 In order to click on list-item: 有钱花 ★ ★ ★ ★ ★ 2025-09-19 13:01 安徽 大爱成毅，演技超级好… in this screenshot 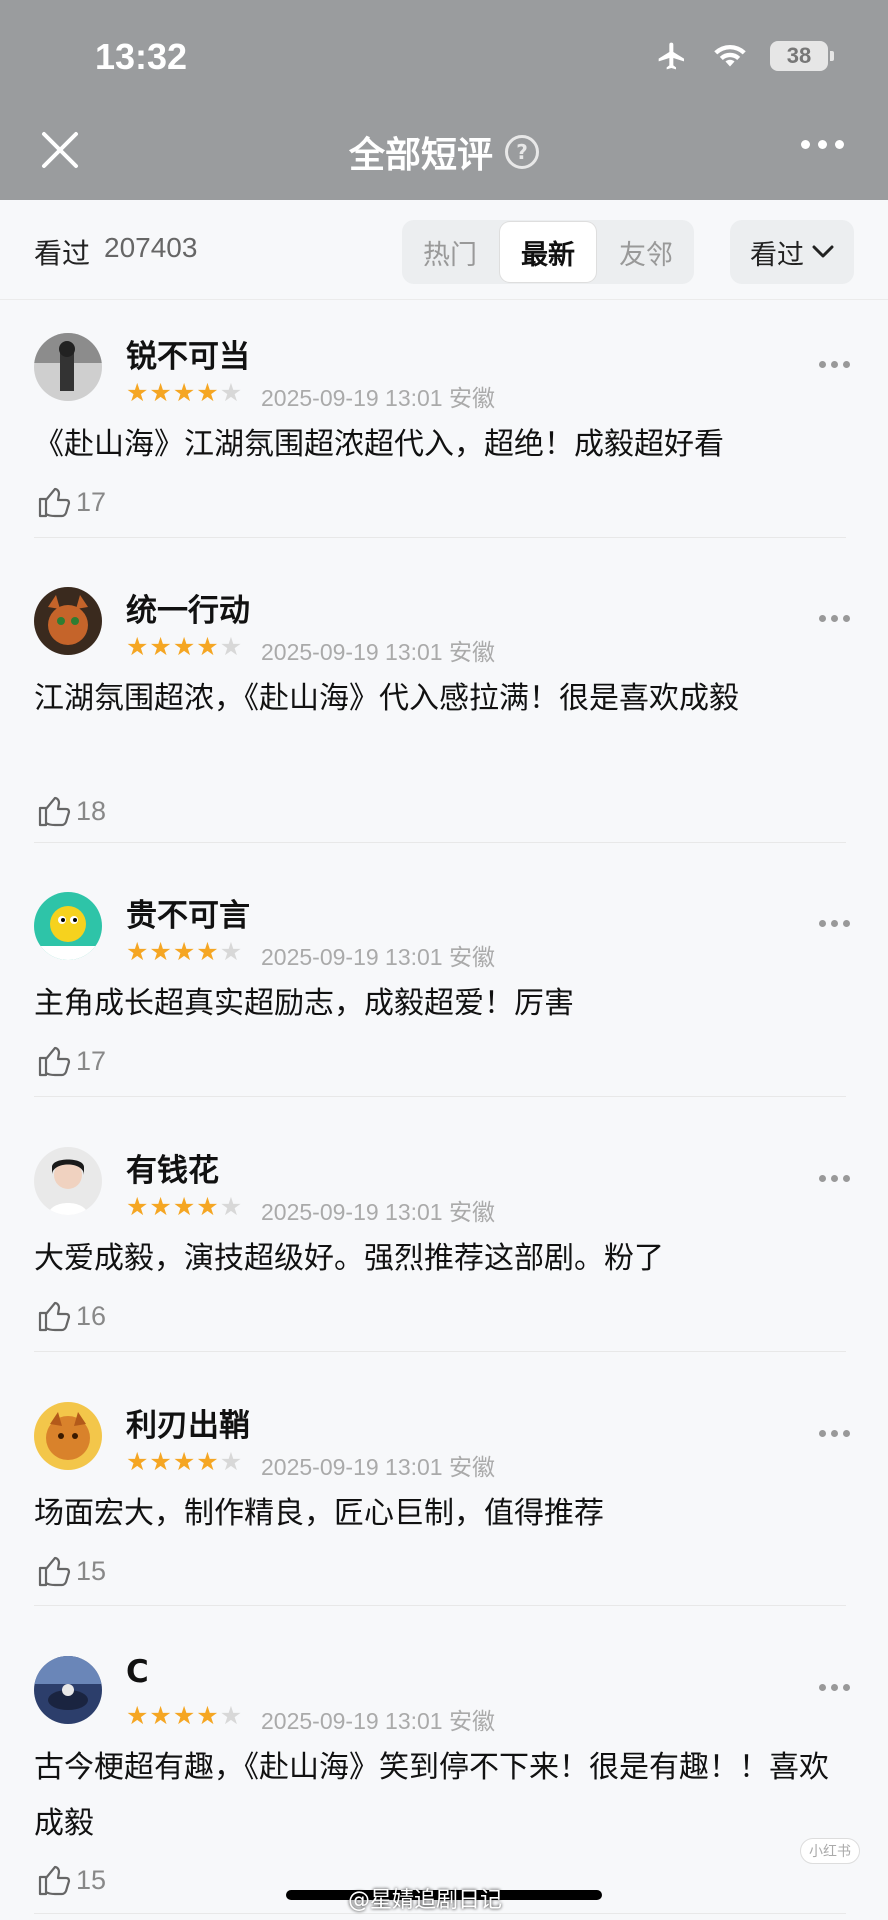, I will do `click(444, 1251)`.